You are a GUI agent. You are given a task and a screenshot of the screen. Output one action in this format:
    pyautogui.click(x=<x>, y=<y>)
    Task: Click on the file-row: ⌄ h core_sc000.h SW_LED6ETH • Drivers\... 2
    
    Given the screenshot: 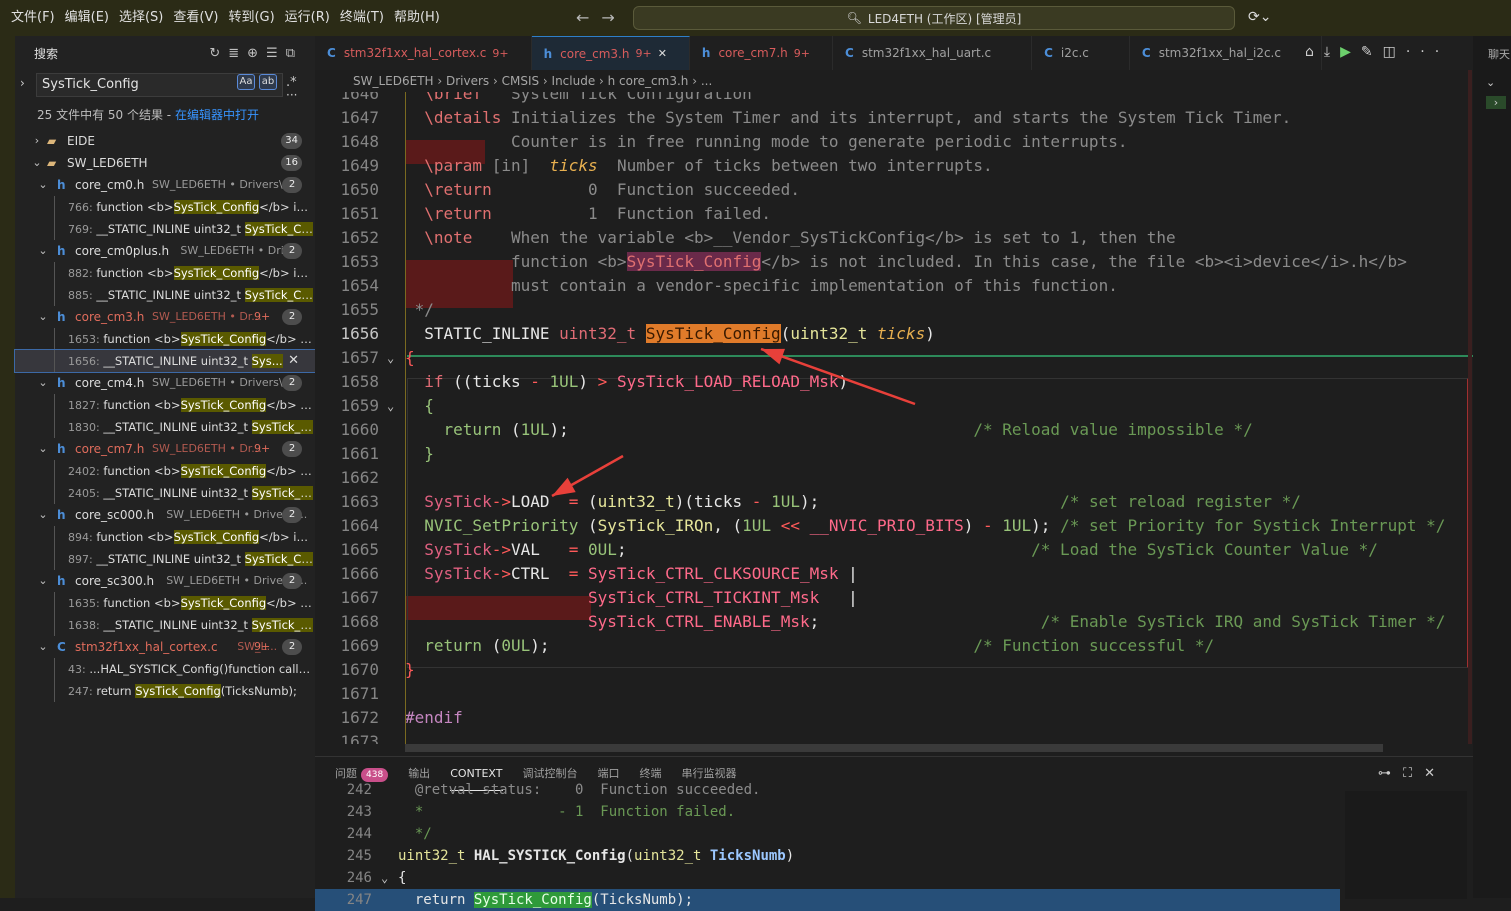 What is the action you would take?
    pyautogui.click(x=165, y=515)
    